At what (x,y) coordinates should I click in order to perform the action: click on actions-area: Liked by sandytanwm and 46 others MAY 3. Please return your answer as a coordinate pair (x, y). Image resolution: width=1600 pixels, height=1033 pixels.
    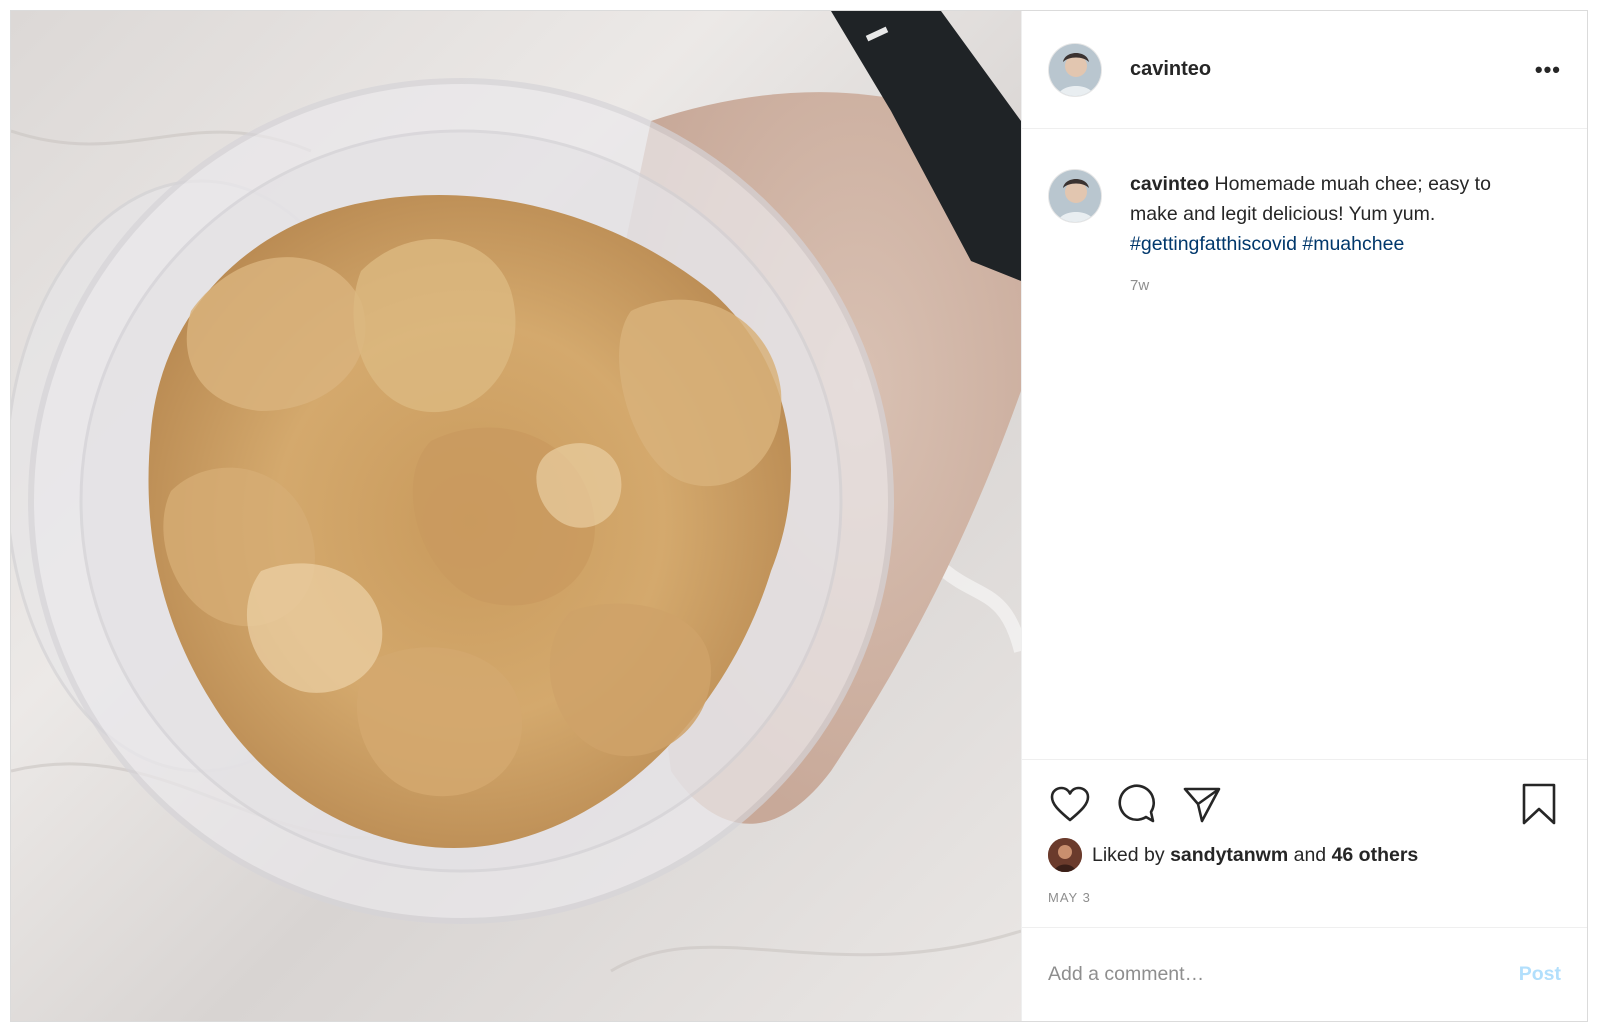
    Looking at the image, I should click on (1304, 843).